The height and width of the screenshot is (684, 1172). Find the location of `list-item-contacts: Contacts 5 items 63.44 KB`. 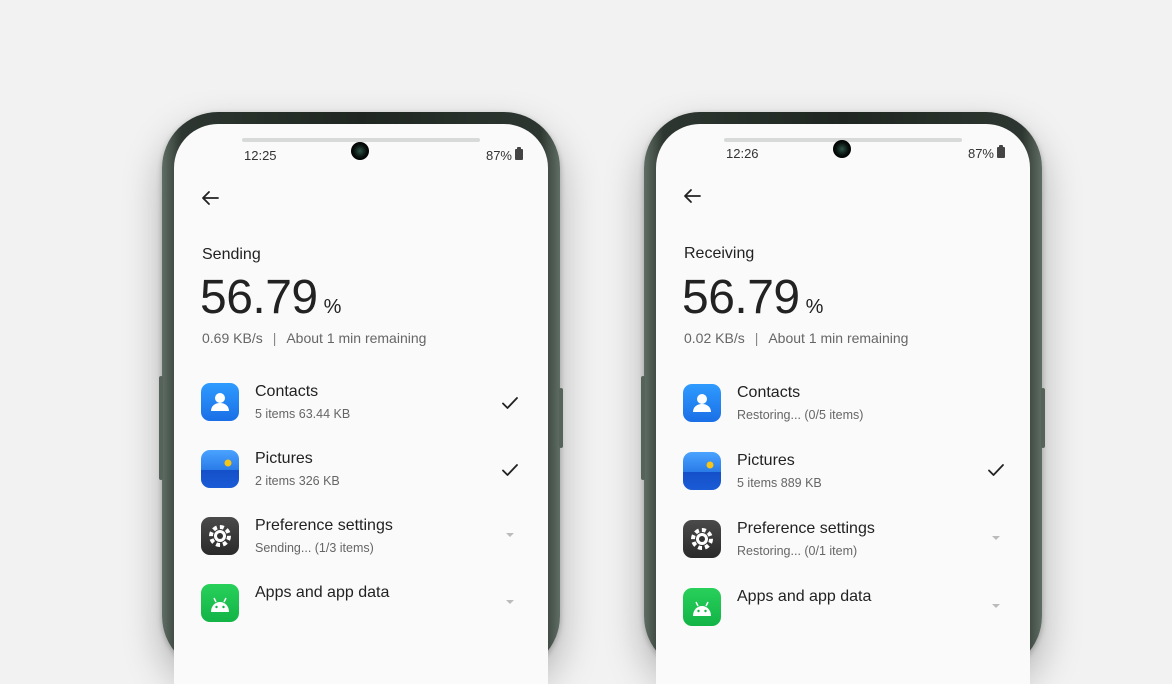

list-item-contacts: Contacts 5 items 63.44 KB is located at coordinates (361, 415).